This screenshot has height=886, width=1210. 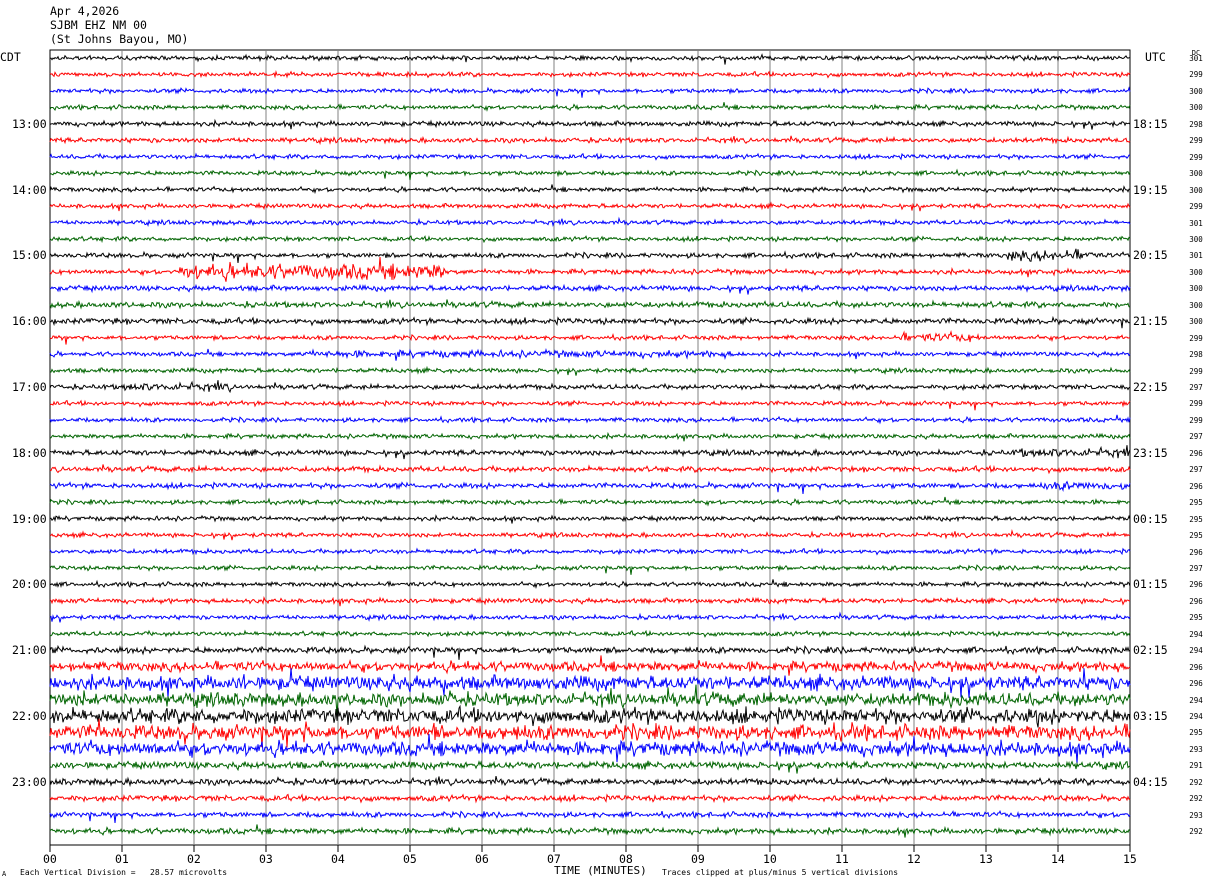 I want to click on utc-hour-label: 00:15, so click(x=1150, y=518).